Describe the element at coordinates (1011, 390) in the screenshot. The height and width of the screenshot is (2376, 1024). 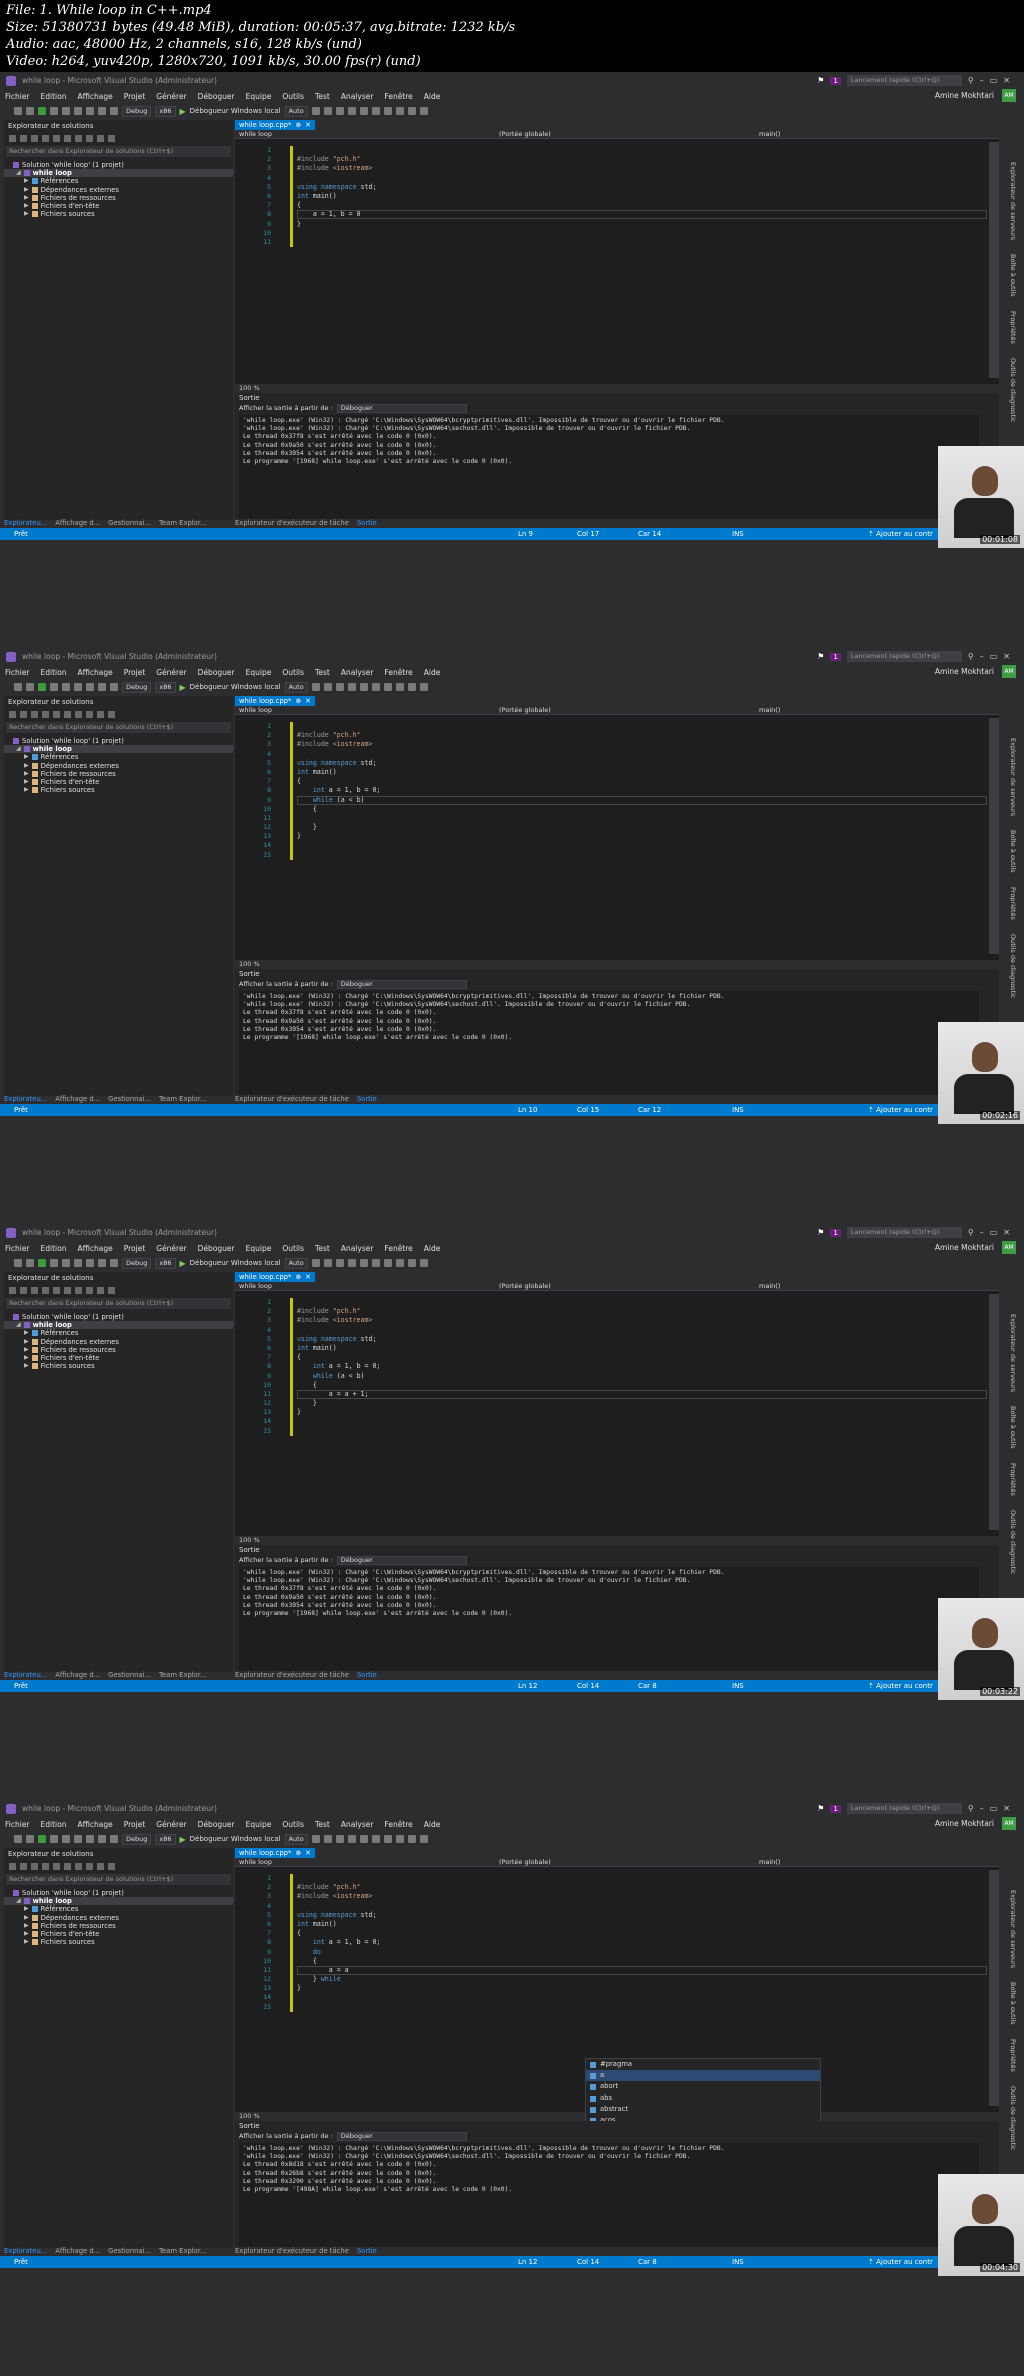
I see `side-tab: Outils de diagnostic` at that location.